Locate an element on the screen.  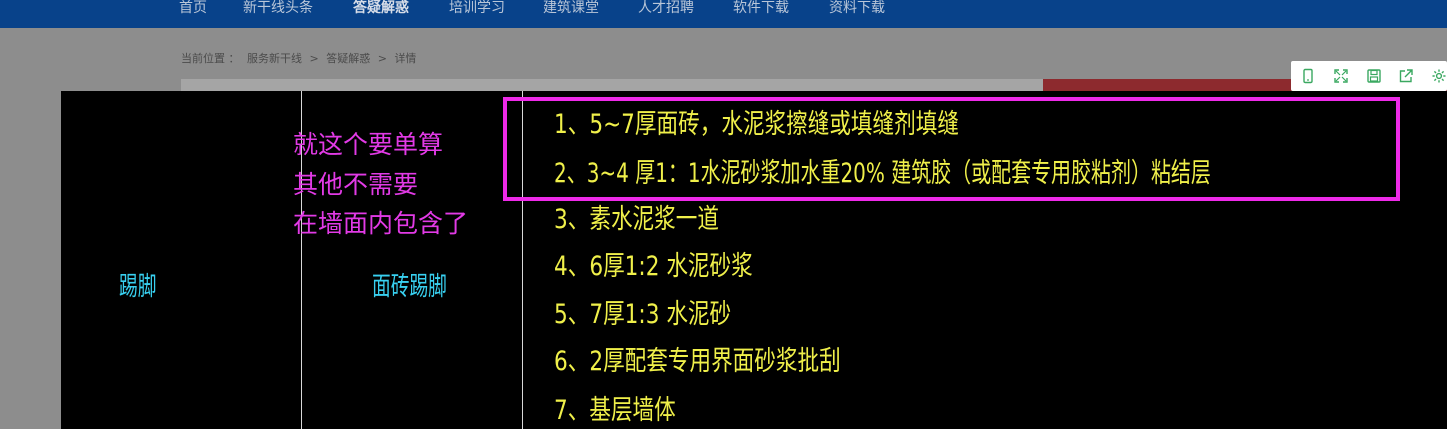
nav-item-qa: 答疑解惑 is located at coordinates (381, 9).